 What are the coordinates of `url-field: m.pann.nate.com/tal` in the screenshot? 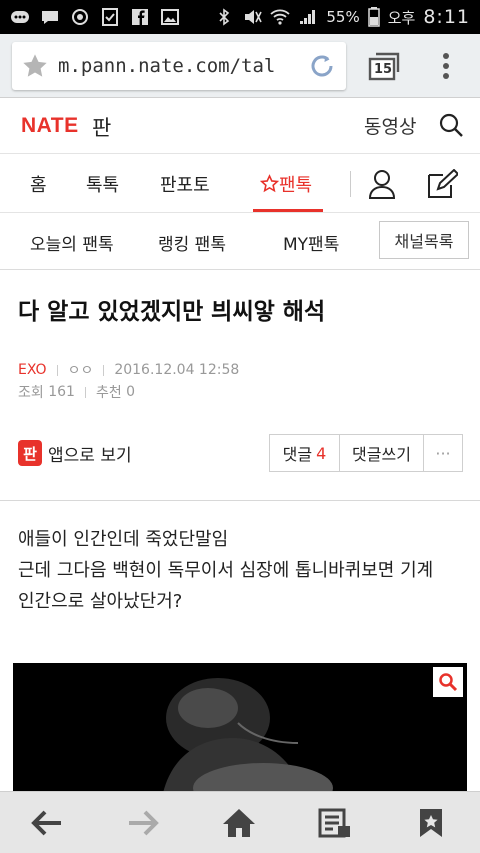 It's located at (179, 66).